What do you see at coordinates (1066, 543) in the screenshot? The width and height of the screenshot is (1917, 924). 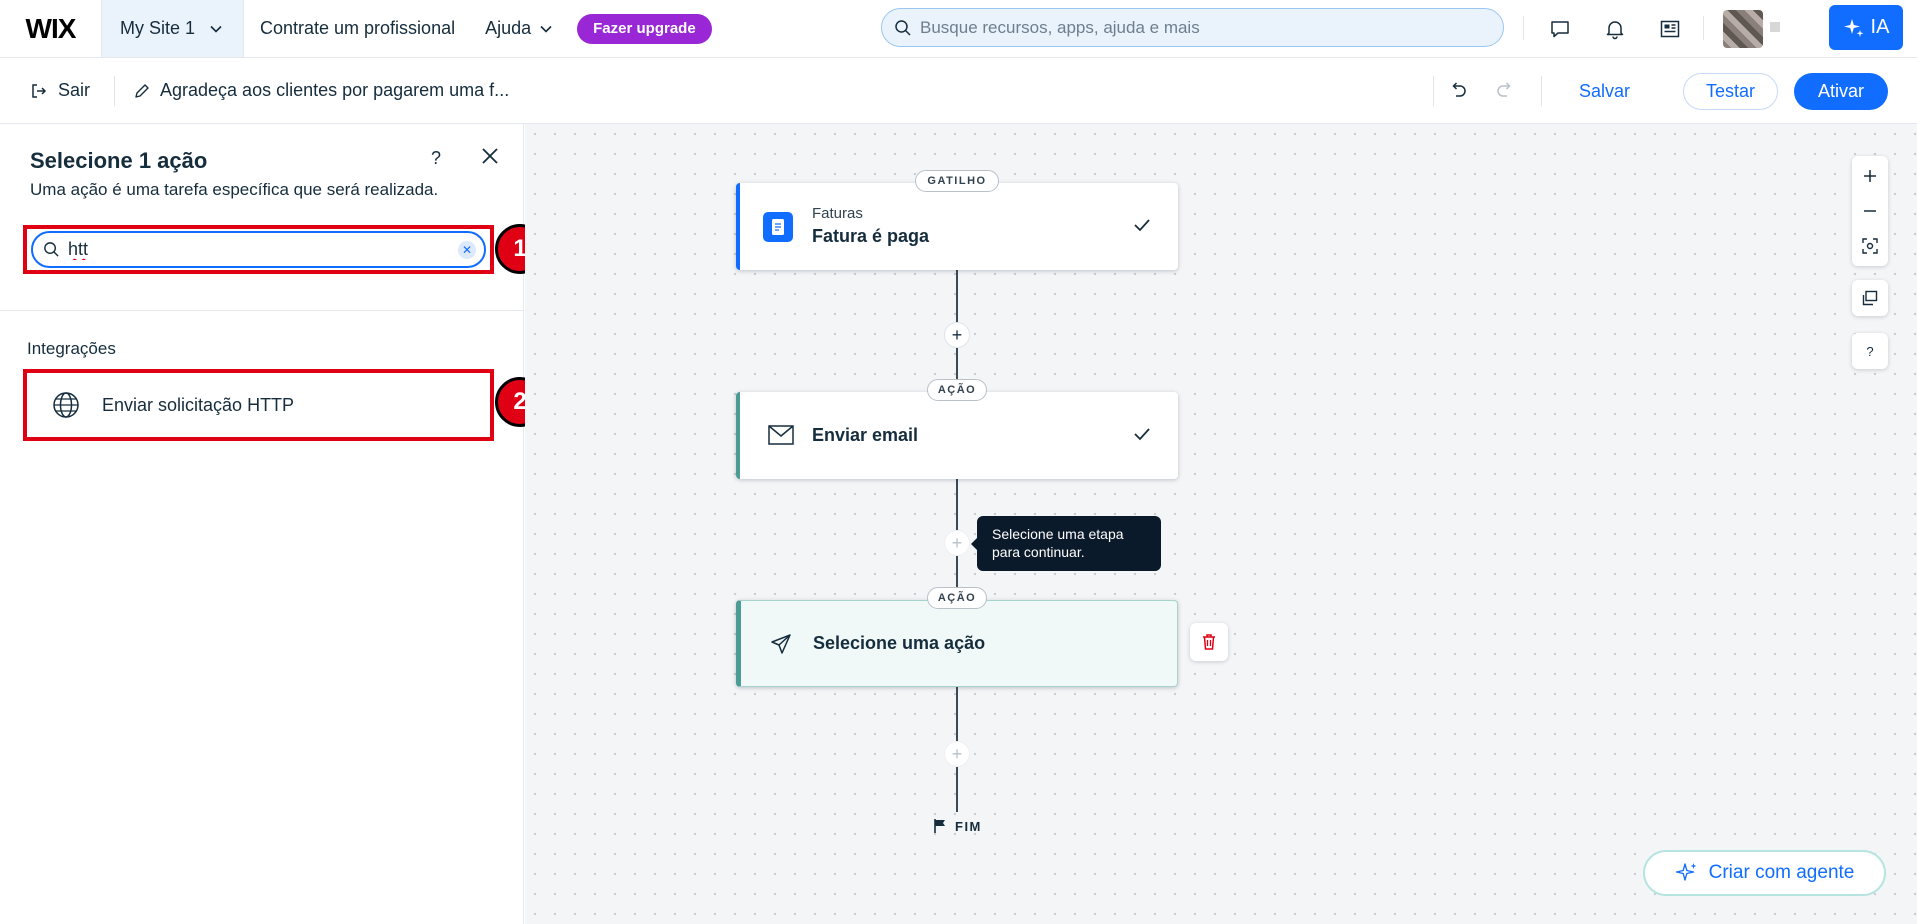 I see `tooltip: Selecione uma etapa para continuar.` at bounding box center [1066, 543].